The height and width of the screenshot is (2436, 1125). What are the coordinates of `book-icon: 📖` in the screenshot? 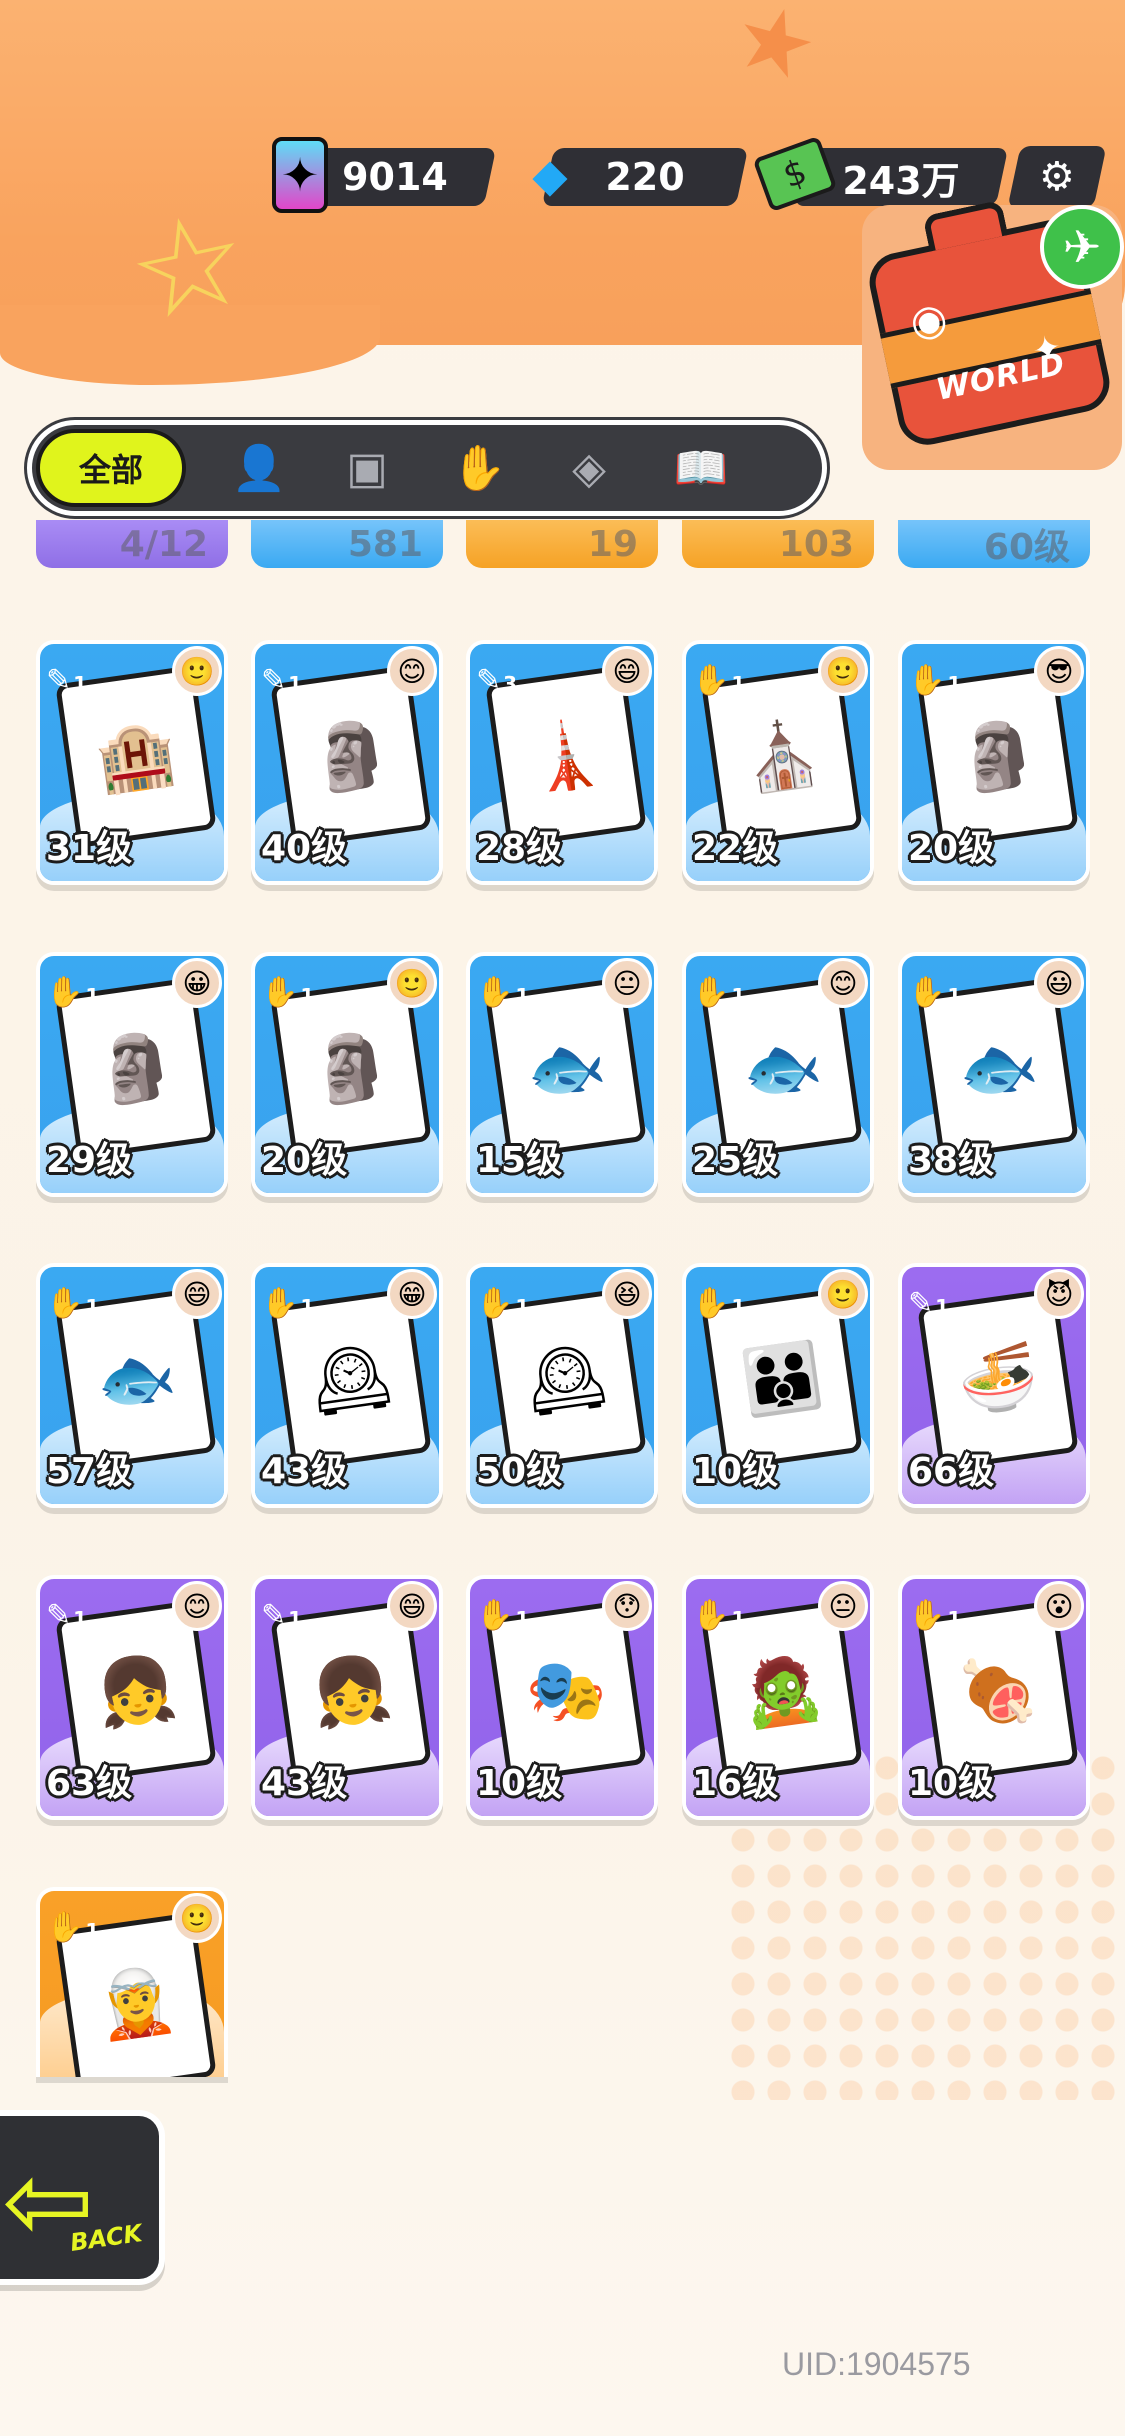 It's located at (701, 468).